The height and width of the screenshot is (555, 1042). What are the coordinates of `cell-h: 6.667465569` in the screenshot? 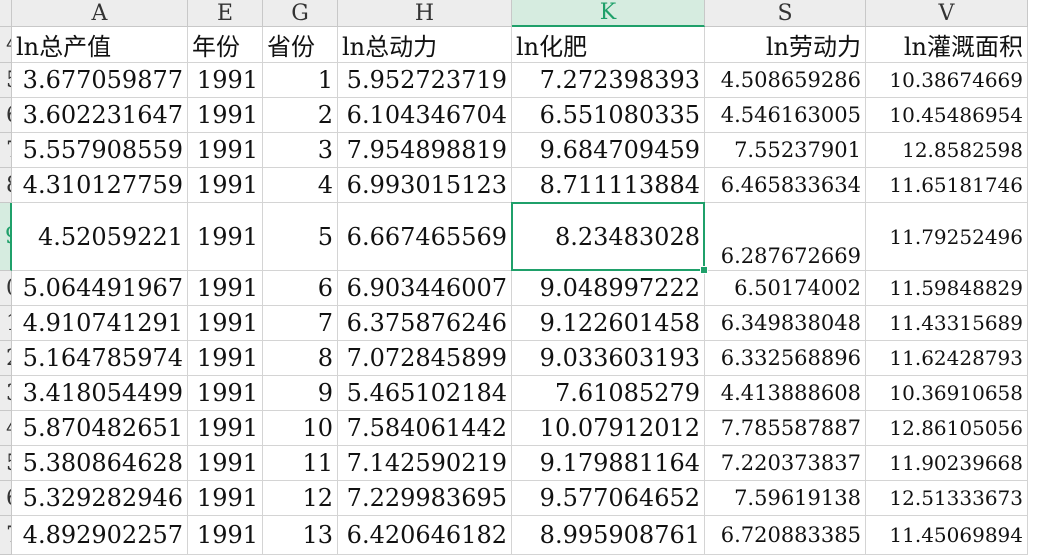 It's located at (425, 237).